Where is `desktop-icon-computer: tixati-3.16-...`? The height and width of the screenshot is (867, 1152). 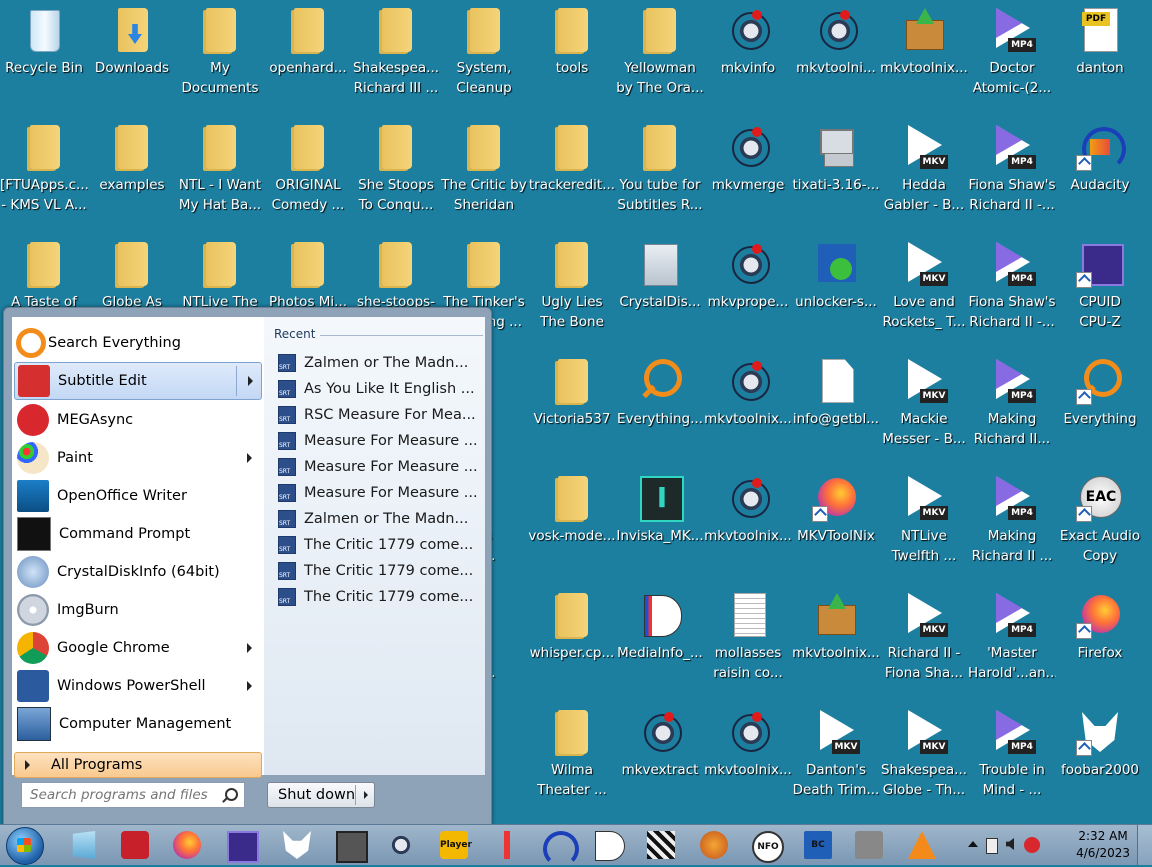 desktop-icon-computer: tixati-3.16-... is located at coordinates (836, 172).